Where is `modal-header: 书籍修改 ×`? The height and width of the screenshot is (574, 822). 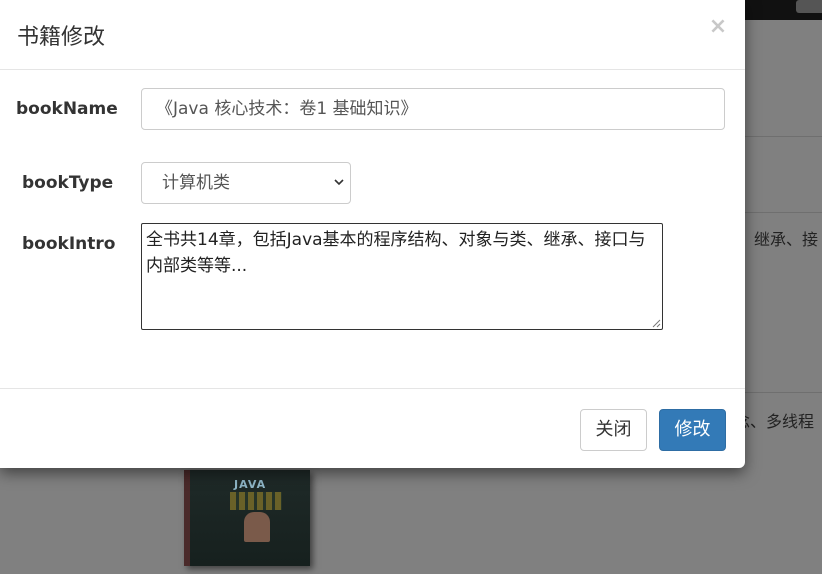 modal-header: 书籍修改 × is located at coordinates (372, 35).